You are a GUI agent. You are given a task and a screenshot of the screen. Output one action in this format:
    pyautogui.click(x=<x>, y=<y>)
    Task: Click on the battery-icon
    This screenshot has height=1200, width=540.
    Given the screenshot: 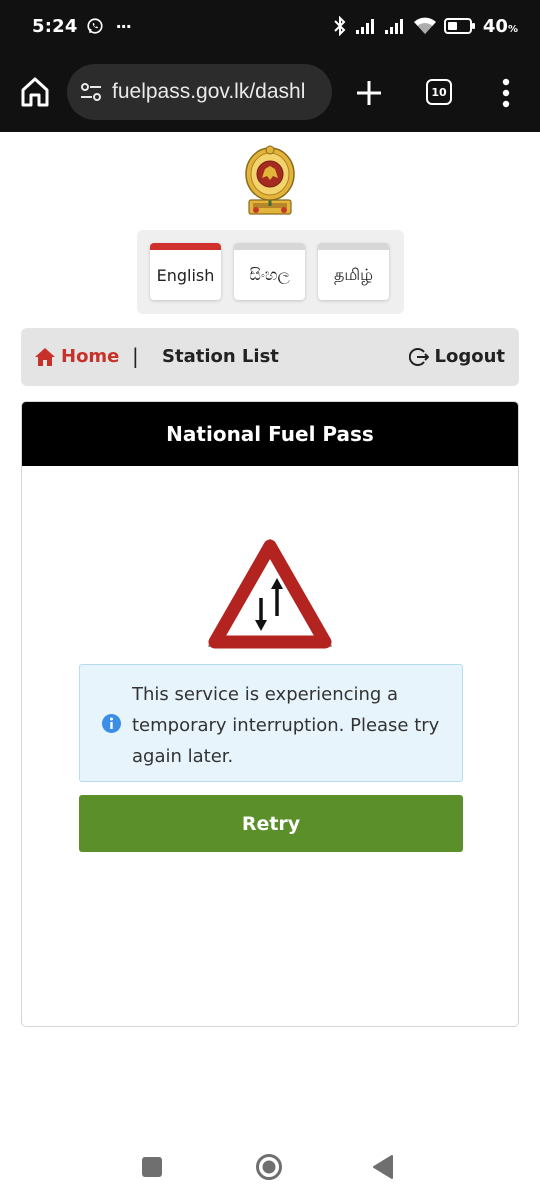 What is the action you would take?
    pyautogui.click(x=459, y=26)
    